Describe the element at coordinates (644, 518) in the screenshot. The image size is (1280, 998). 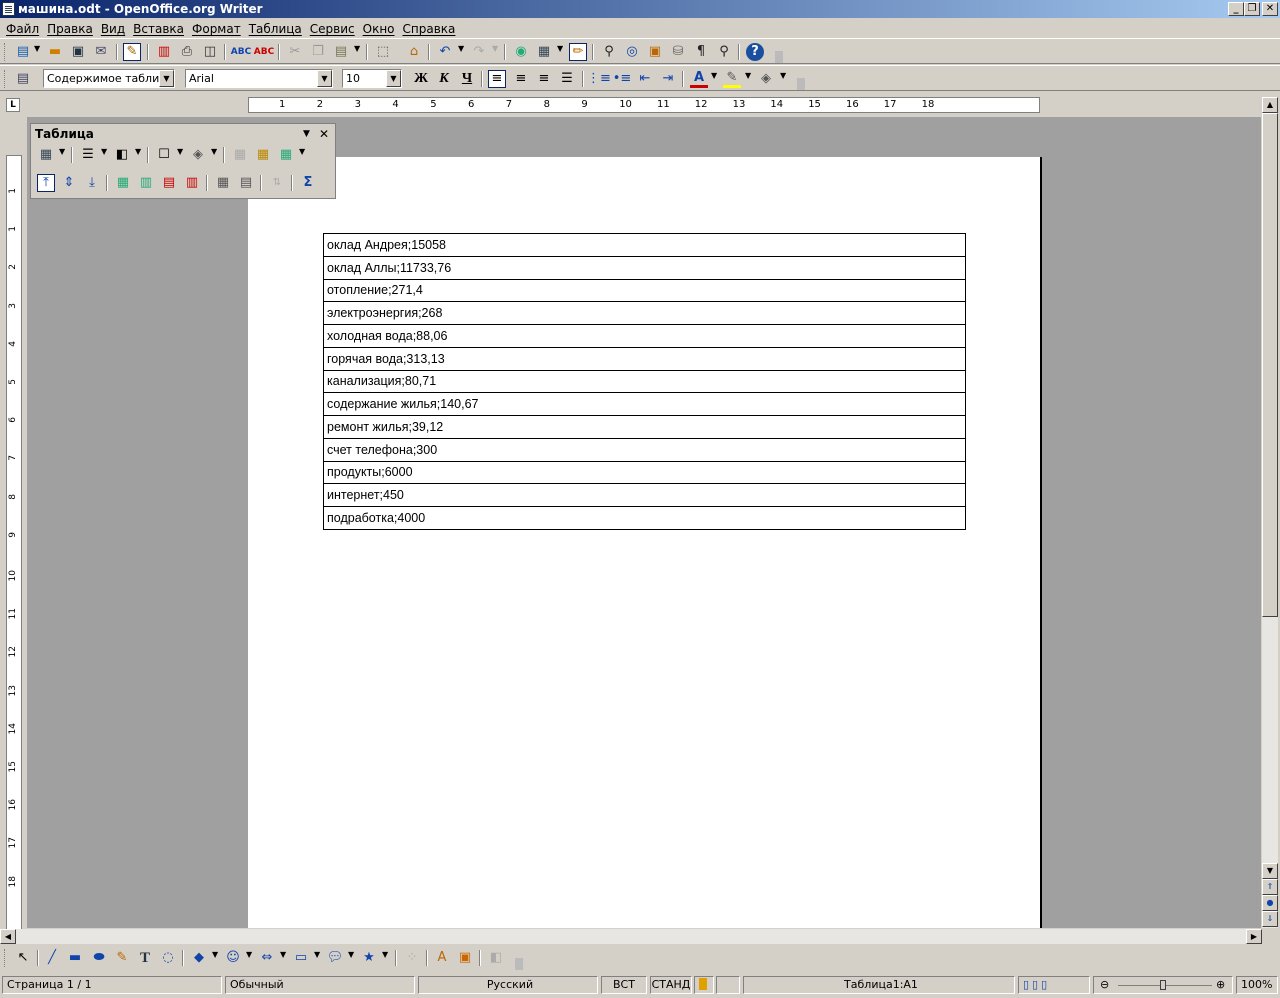
I see `table-cell: подработка;4000` at that location.